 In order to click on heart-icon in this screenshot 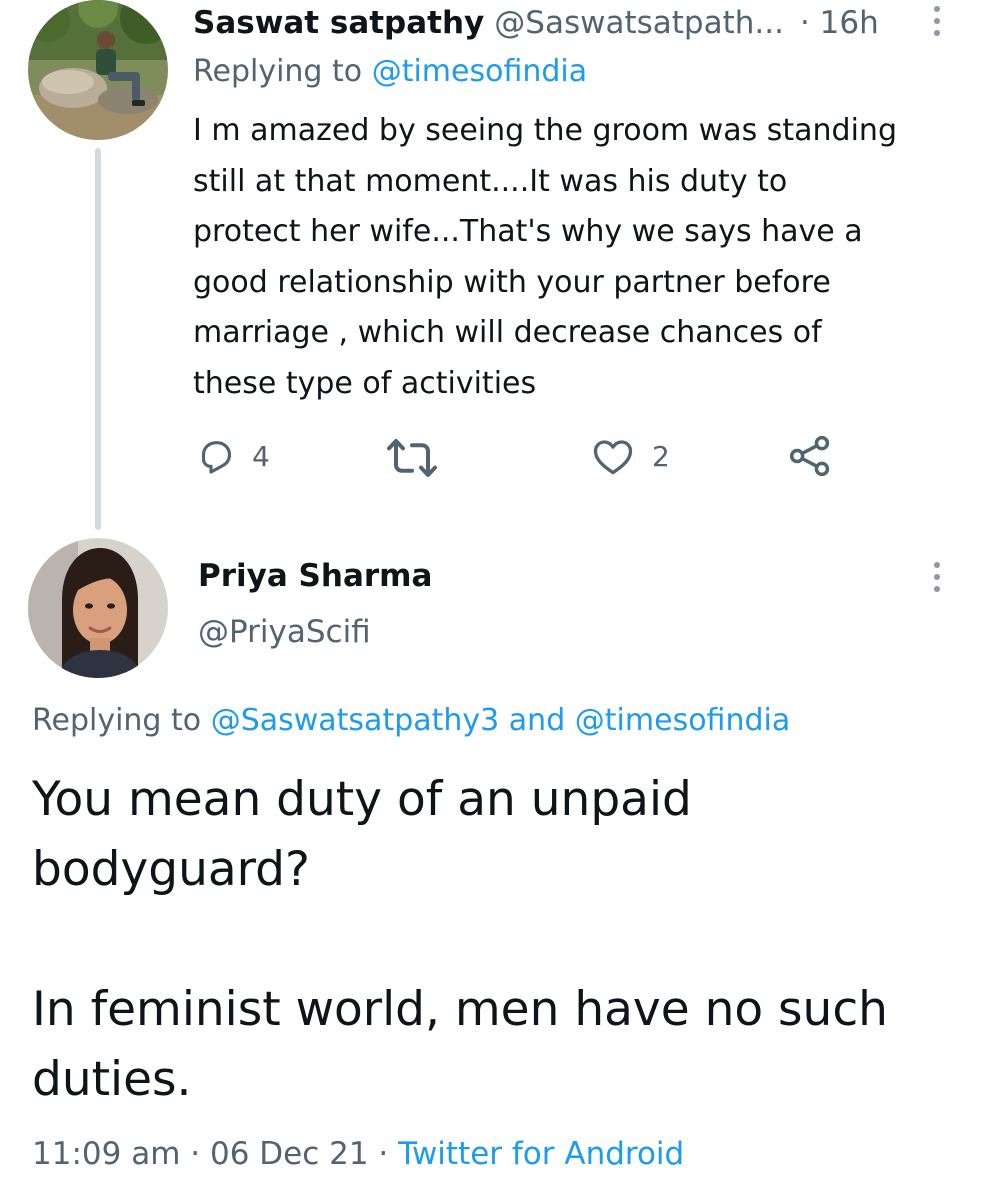, I will do `click(613, 457)`.